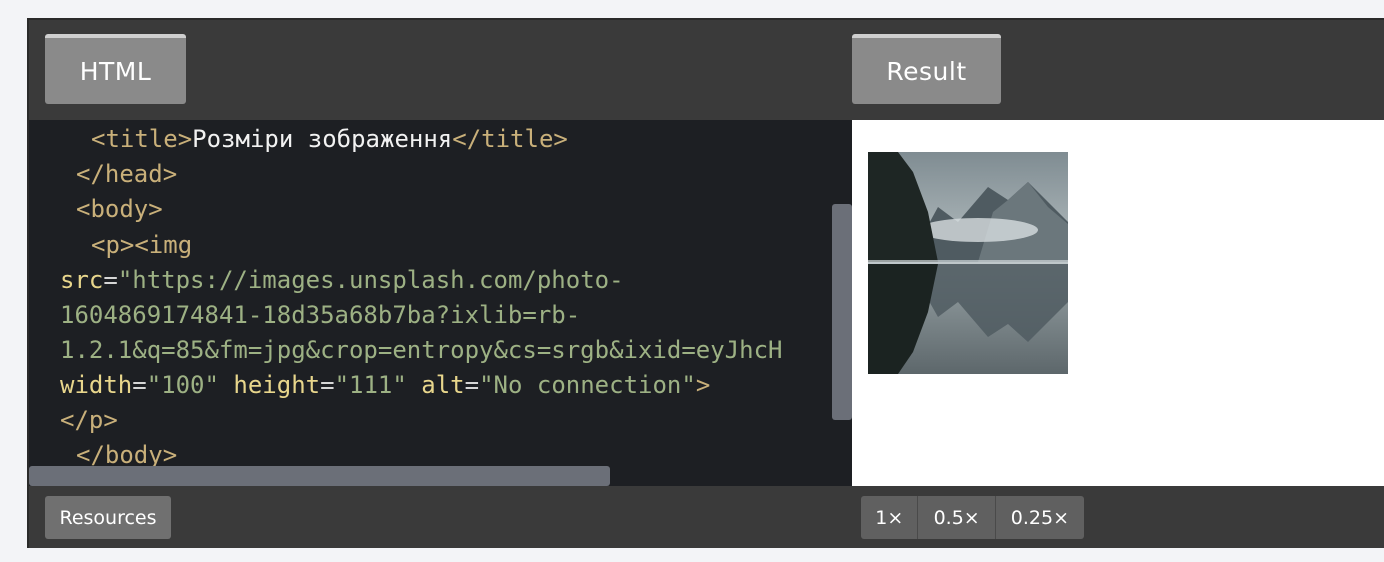 The width and height of the screenshot is (1384, 562). I want to click on zoom-0.25x-button: 0.25×, so click(1040, 517).